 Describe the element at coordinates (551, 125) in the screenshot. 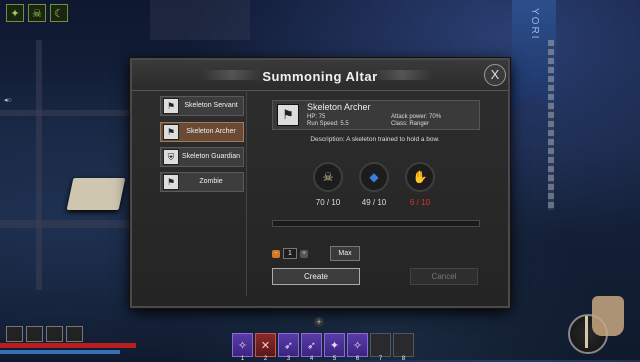

I see `hanging-chain` at that location.